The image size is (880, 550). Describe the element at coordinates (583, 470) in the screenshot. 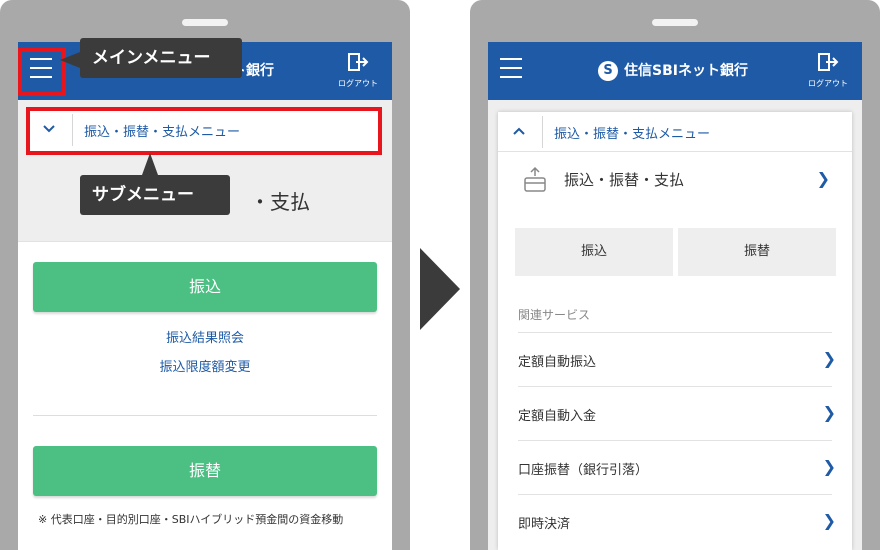

I see `list-item-label: 口座振替（銀行引落）` at that location.